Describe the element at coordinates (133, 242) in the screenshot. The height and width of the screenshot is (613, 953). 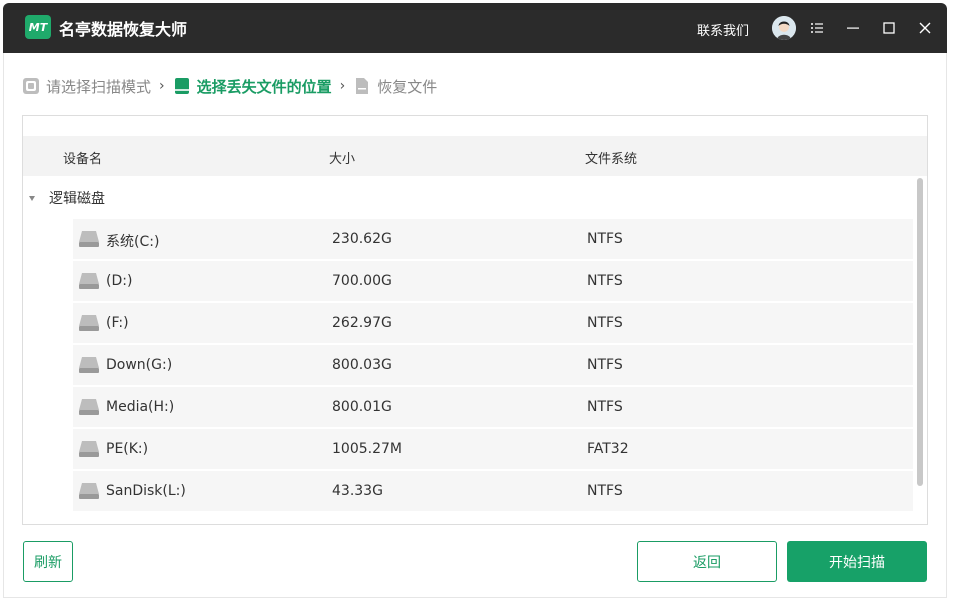
I see `device-name: 系统(C:)` at that location.